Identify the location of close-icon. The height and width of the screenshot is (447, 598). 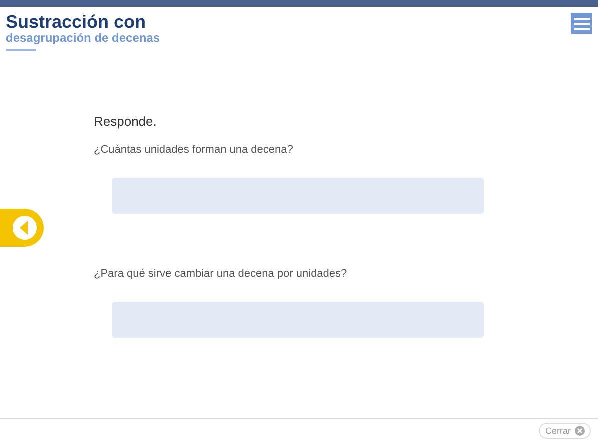
(580, 431).